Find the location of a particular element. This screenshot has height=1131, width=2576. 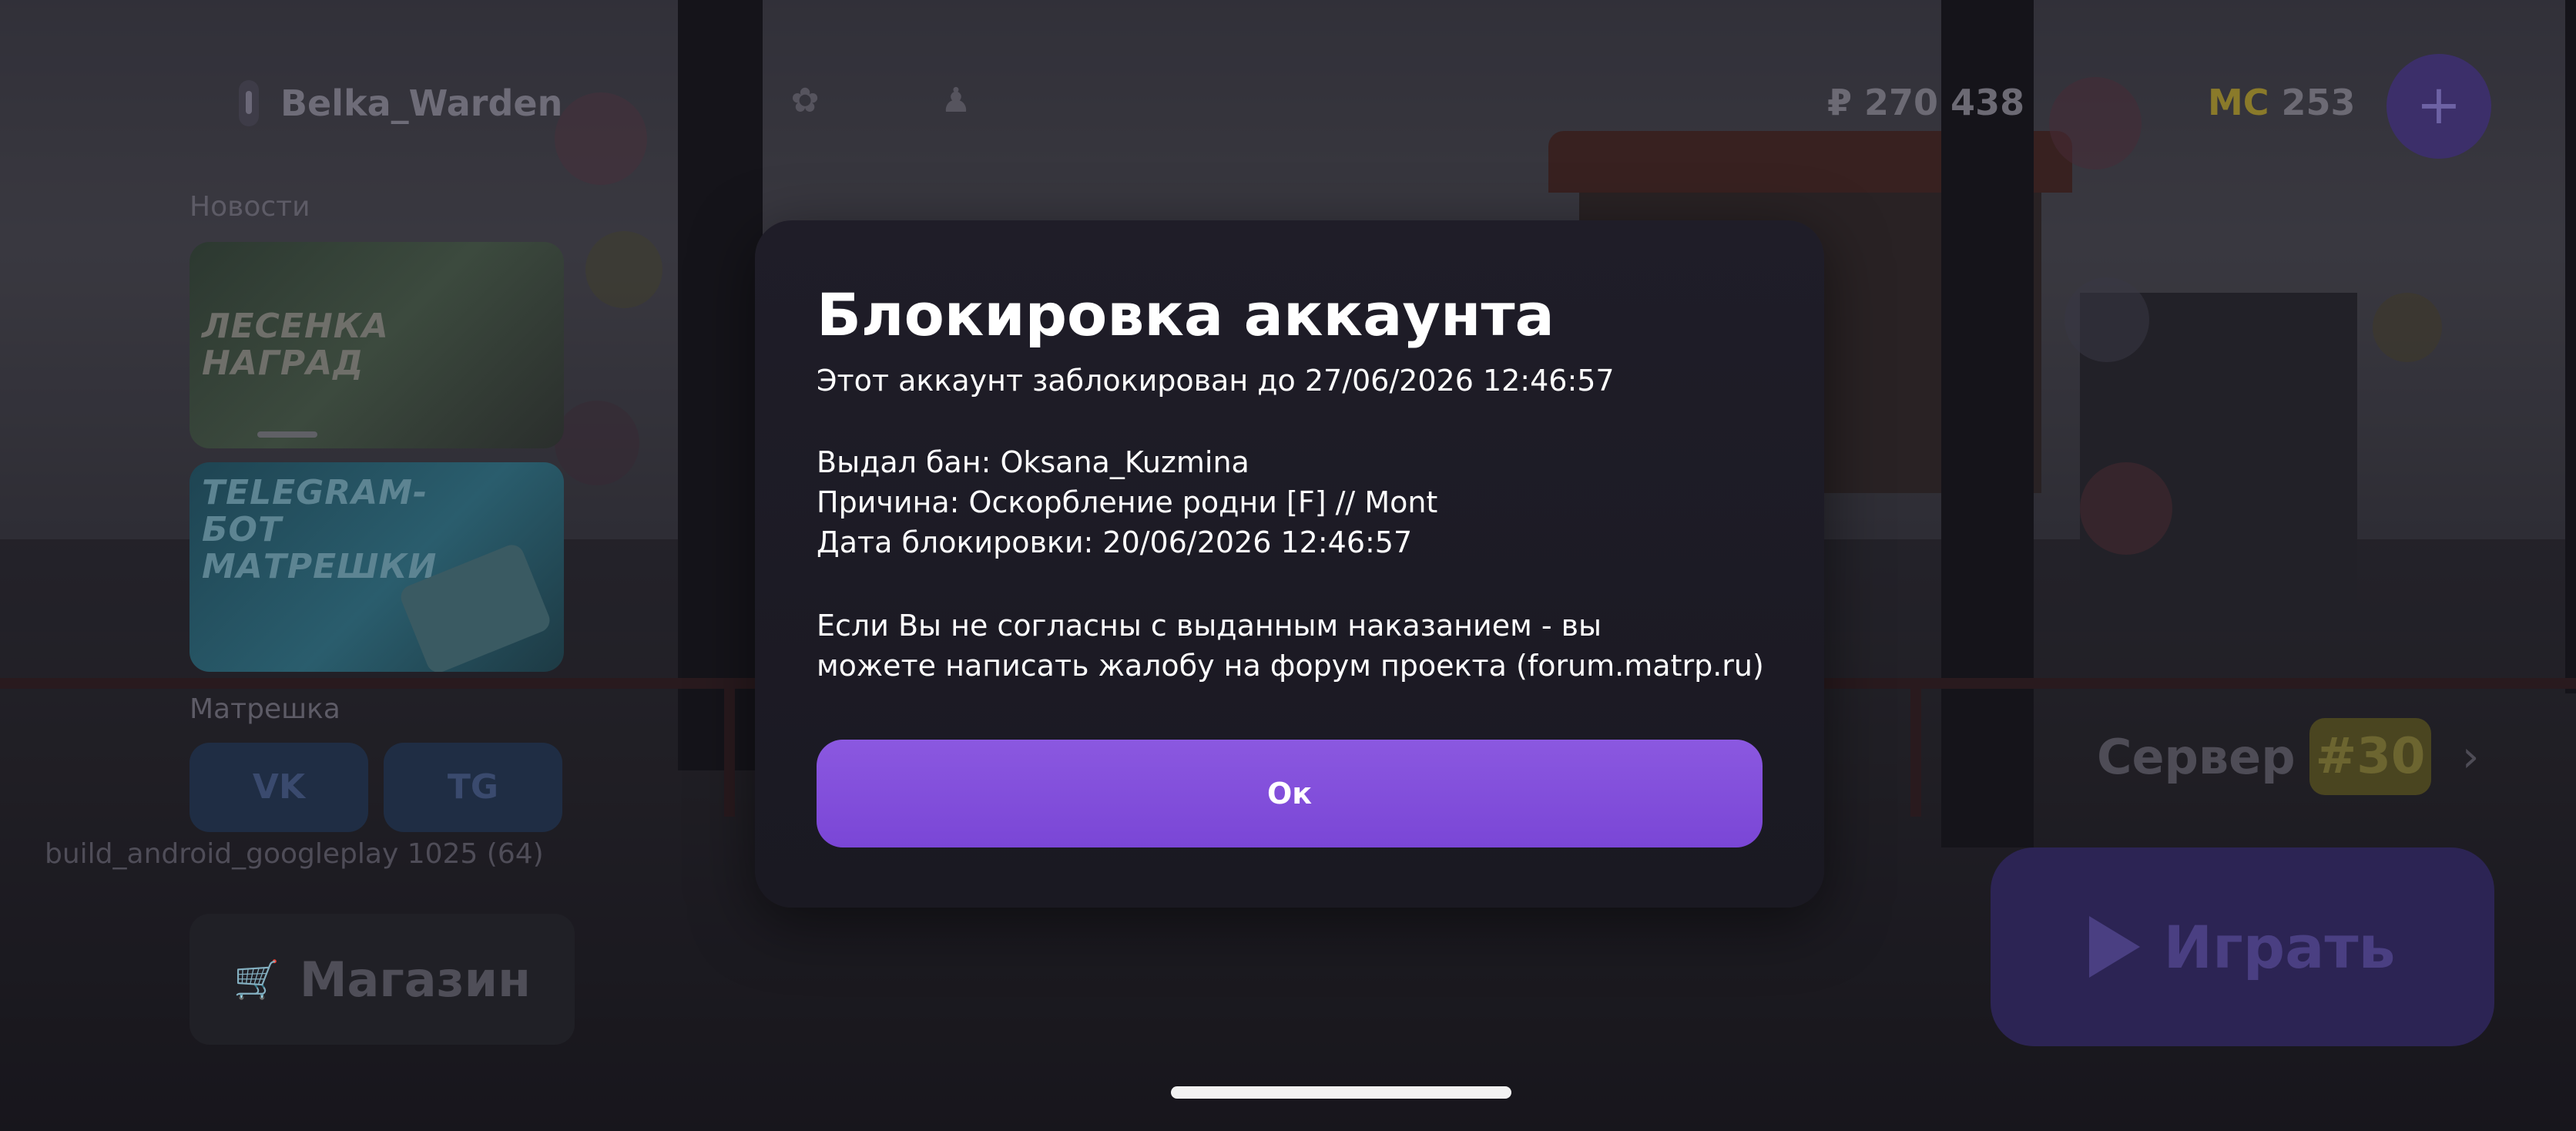

mc-balance: MC 253 is located at coordinates (2282, 102).